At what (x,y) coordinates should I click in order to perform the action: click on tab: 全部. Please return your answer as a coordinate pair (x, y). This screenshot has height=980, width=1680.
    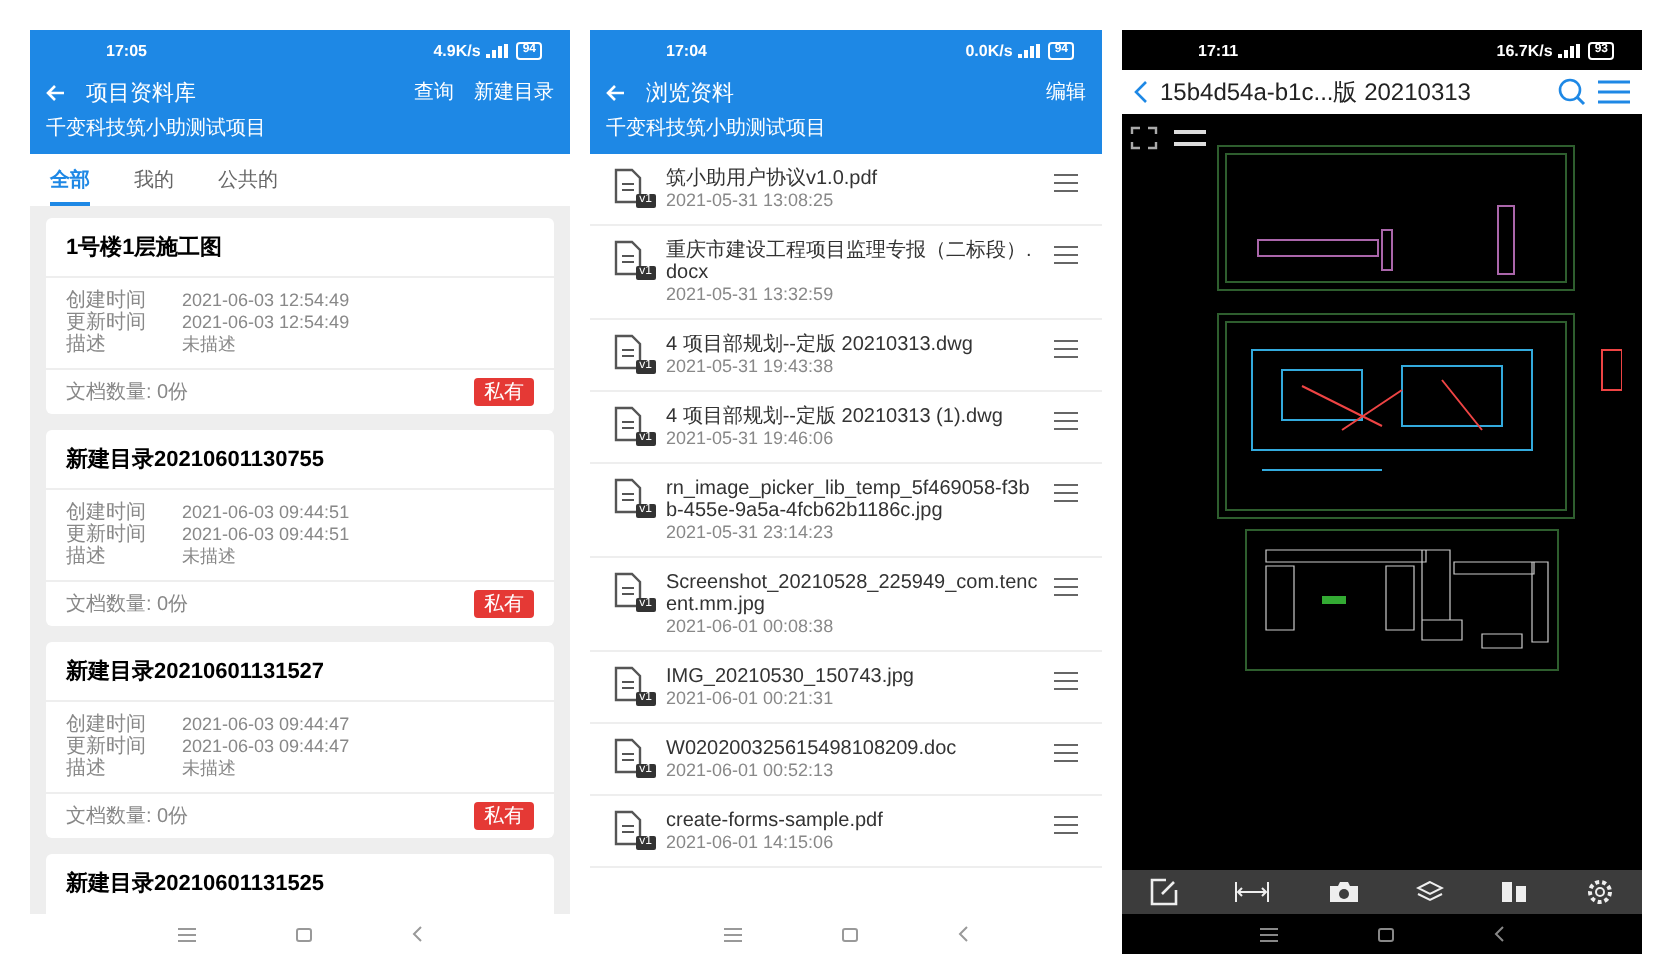
    Looking at the image, I should click on (70, 184).